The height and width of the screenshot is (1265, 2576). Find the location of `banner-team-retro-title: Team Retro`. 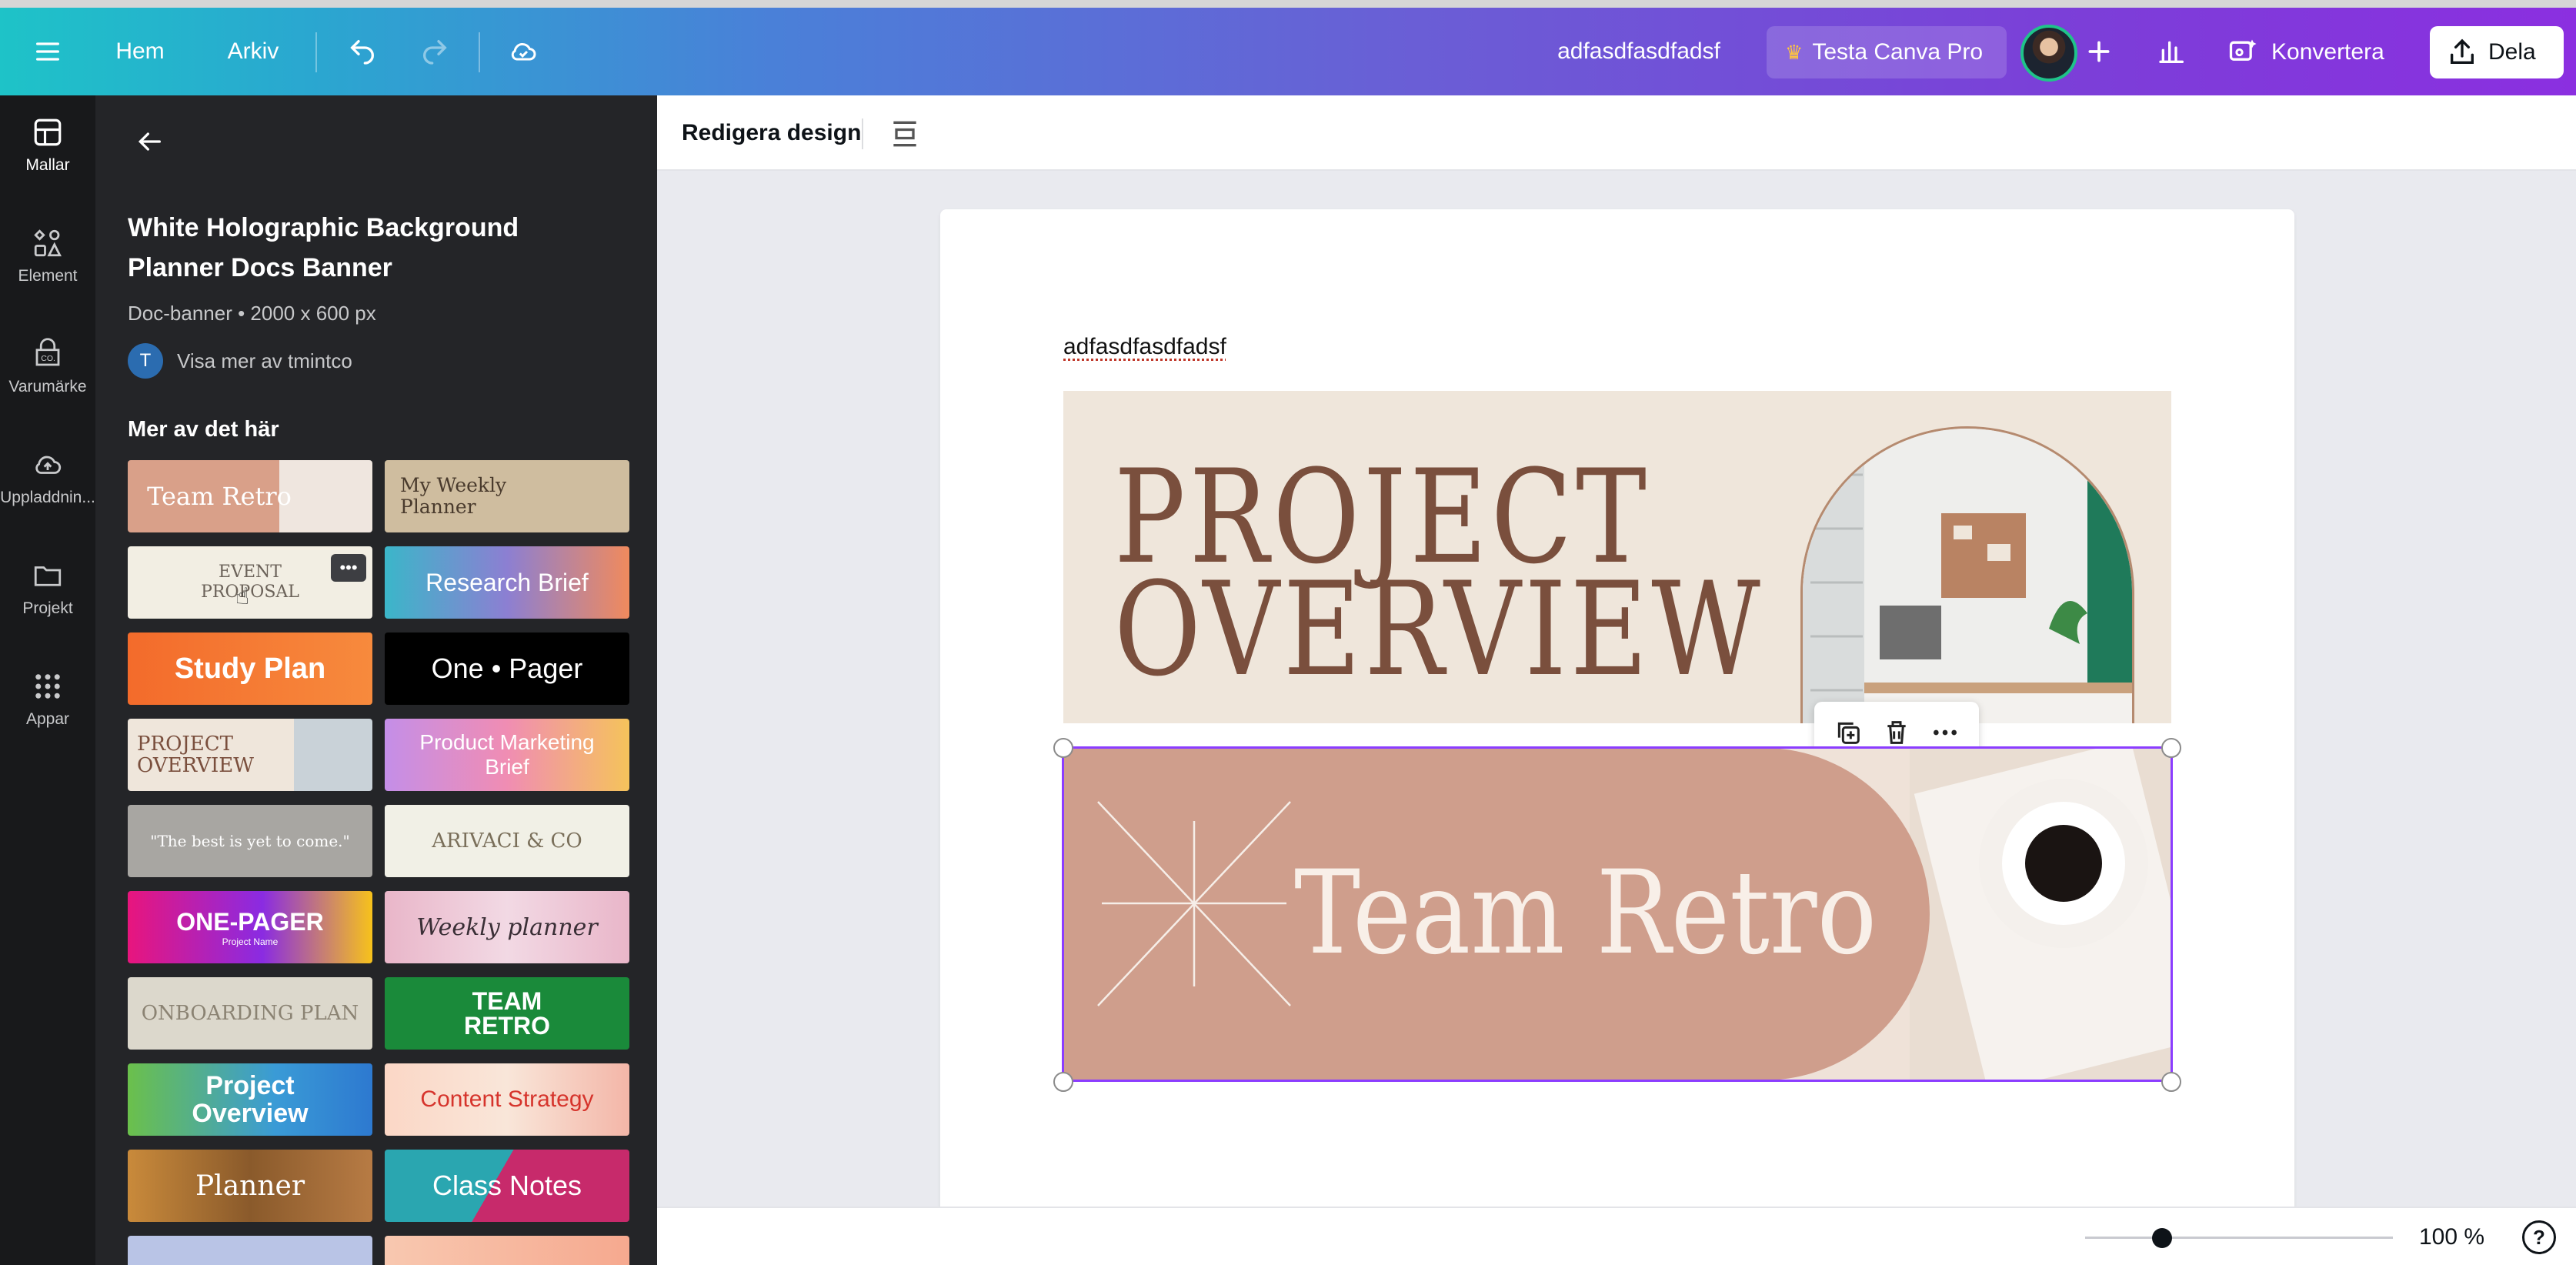

banner-team-retro-title: Team Retro is located at coordinates (1586, 913).